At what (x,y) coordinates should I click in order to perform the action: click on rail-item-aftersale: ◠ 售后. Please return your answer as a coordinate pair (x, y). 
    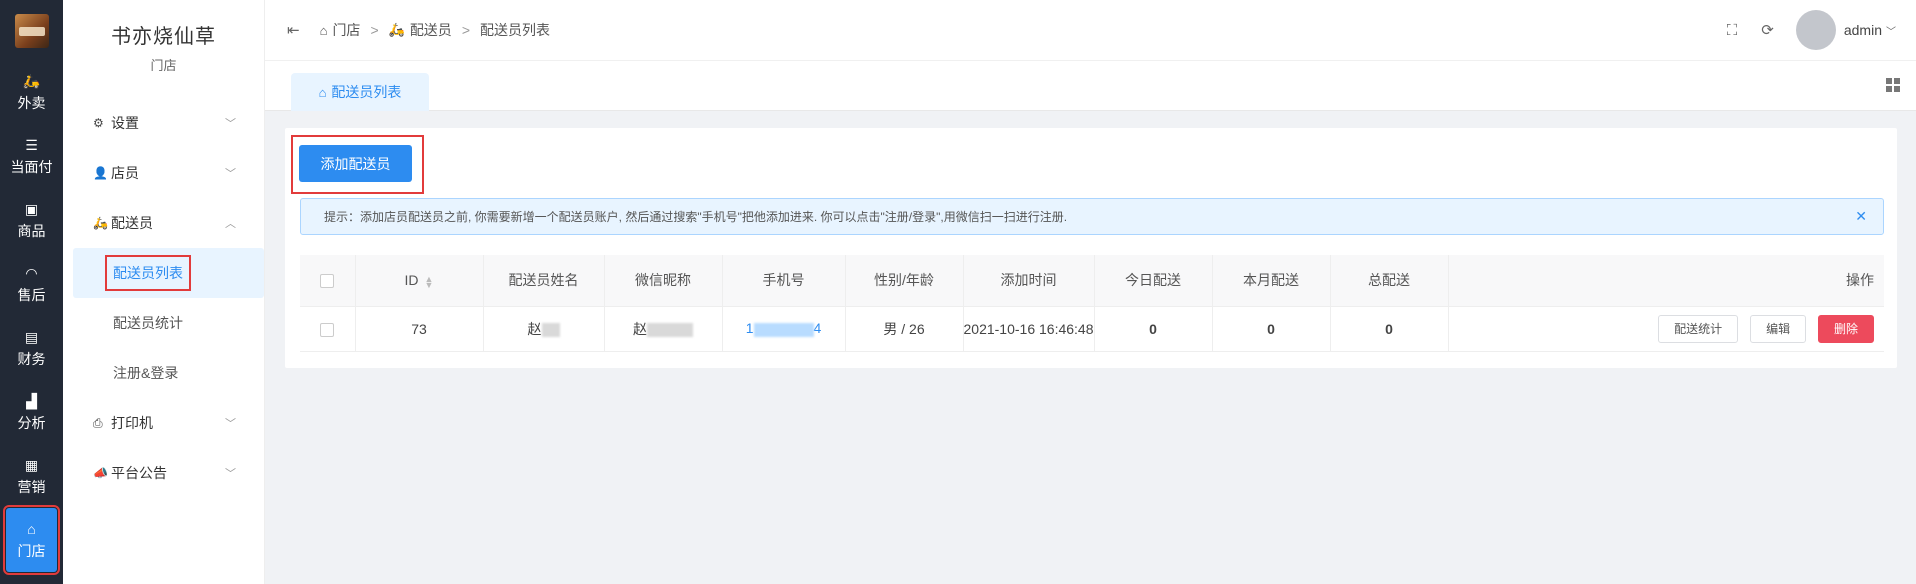
    Looking at the image, I should click on (31, 284).